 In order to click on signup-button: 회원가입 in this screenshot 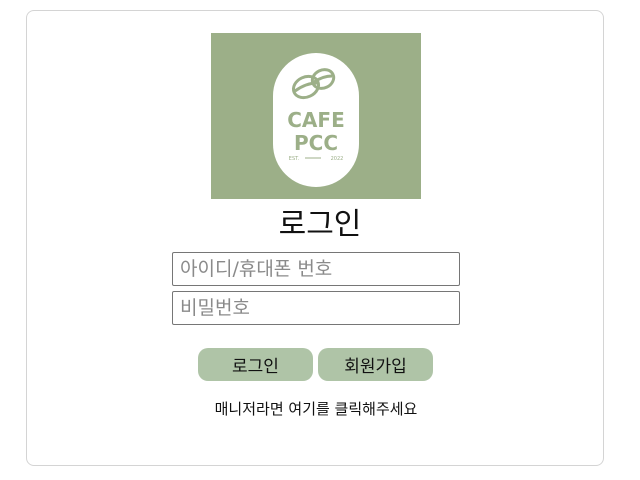, I will do `click(375, 364)`.